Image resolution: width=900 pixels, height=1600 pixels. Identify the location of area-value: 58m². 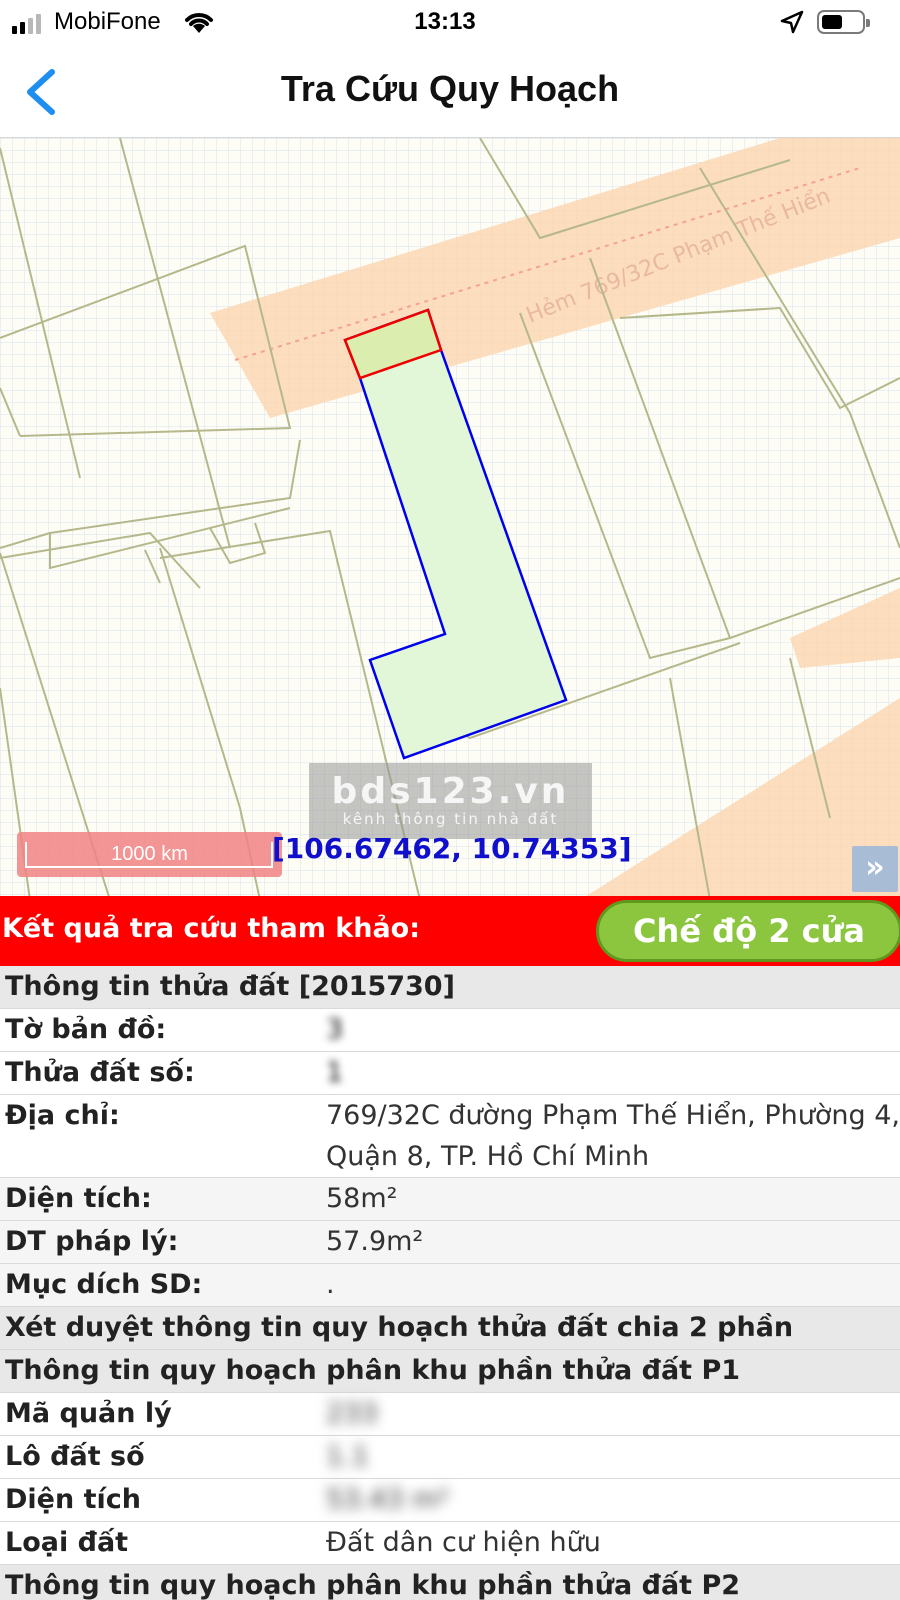
(362, 1198).